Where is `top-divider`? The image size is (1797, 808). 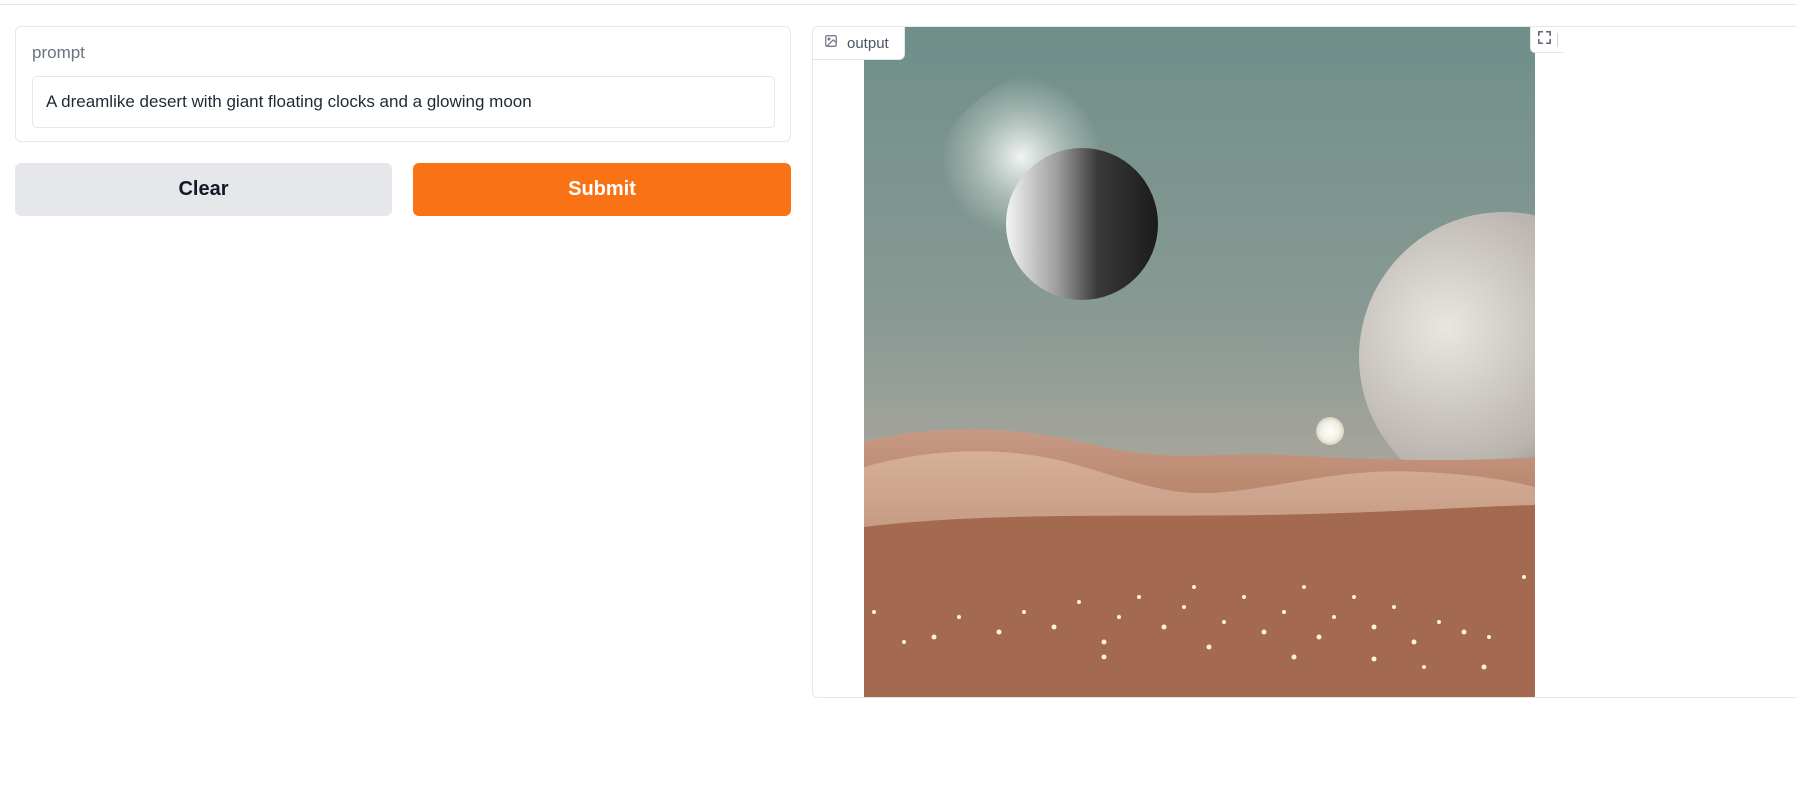
top-divider is located at coordinates (898, 4).